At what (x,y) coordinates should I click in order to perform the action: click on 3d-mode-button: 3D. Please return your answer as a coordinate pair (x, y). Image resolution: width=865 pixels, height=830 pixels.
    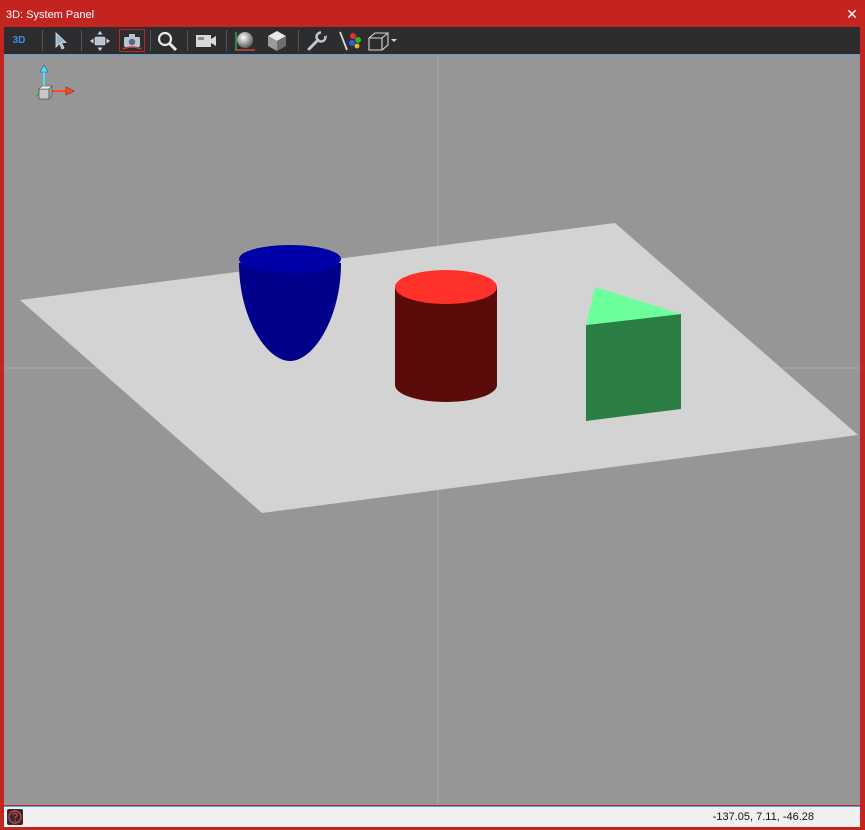
    Looking at the image, I should click on (19, 40).